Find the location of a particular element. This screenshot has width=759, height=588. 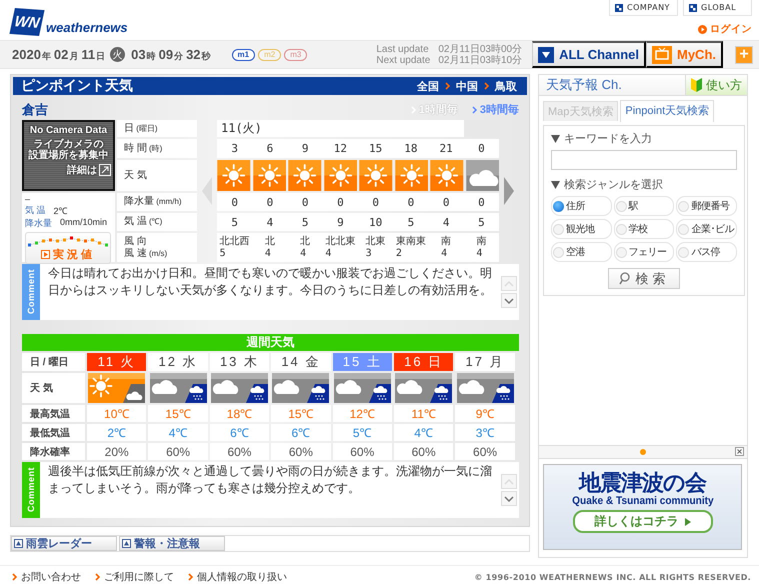

day-cell: 14 金 is located at coordinates (301, 362).